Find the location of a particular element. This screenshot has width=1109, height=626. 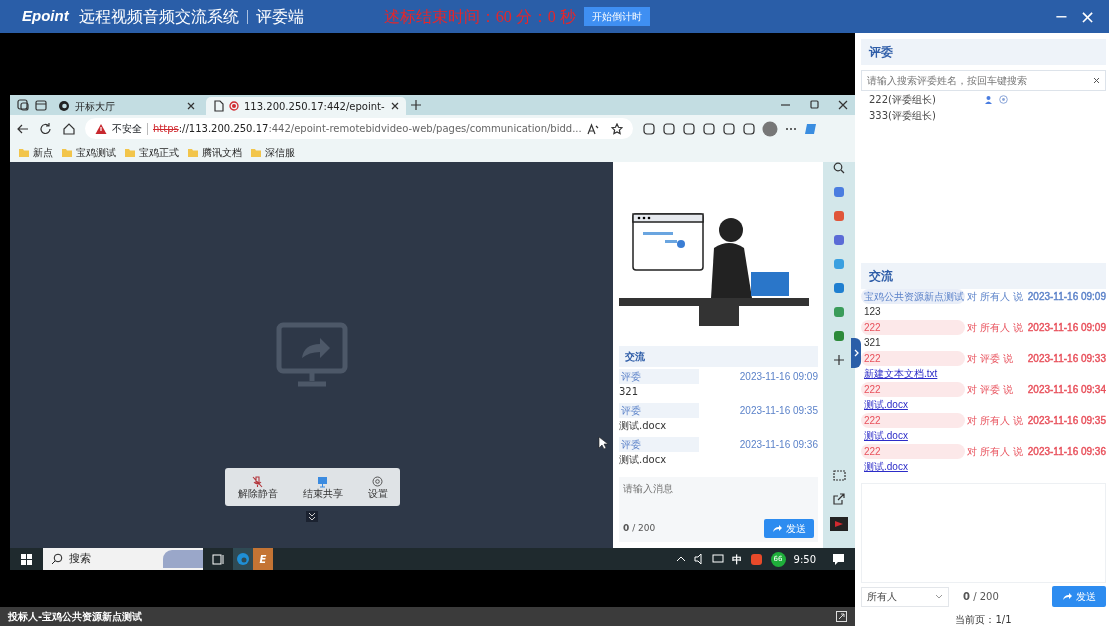

windows-logo-icon is located at coordinates (26, 559).